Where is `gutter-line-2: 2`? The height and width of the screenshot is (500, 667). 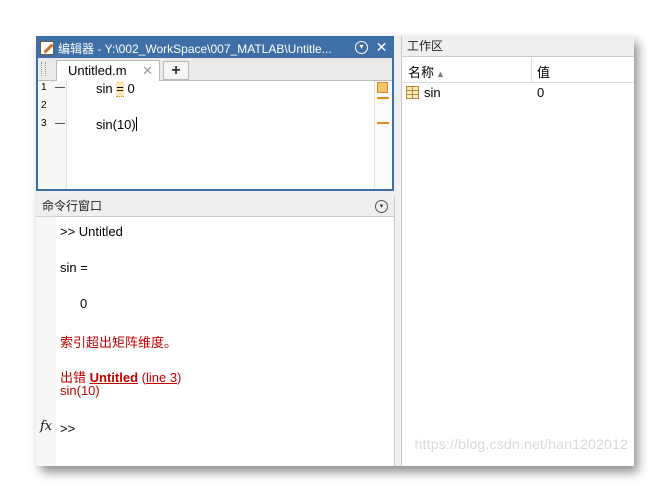 gutter-line-2: 2 is located at coordinates (53, 109).